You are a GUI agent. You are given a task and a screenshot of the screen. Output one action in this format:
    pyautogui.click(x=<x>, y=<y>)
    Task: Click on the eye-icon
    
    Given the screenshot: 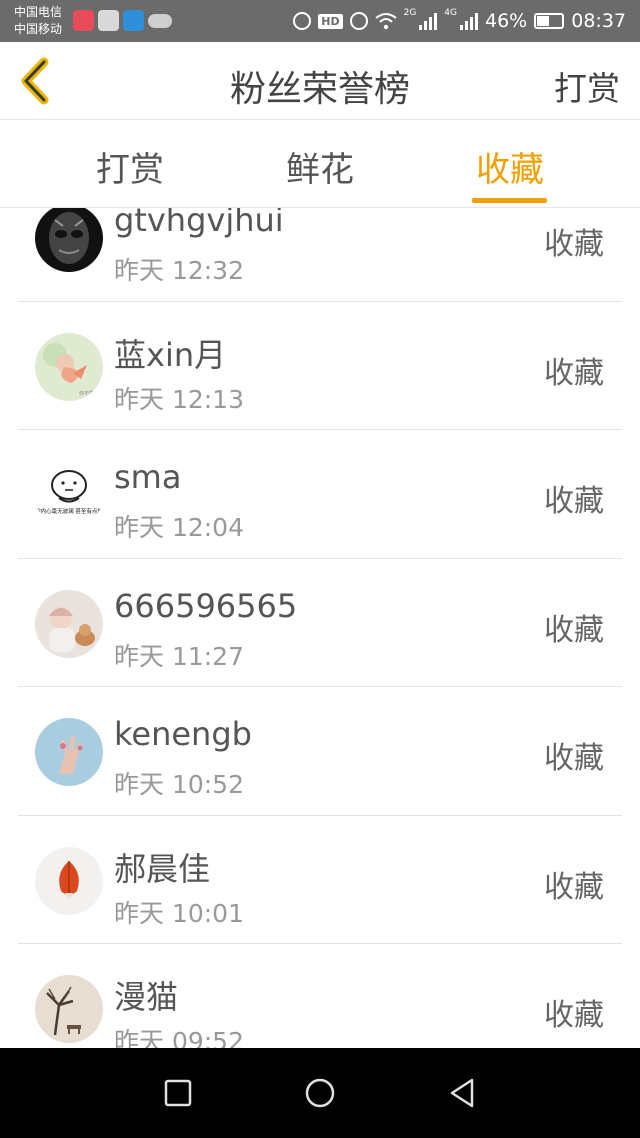 What is the action you would take?
    pyautogui.click(x=358, y=21)
    